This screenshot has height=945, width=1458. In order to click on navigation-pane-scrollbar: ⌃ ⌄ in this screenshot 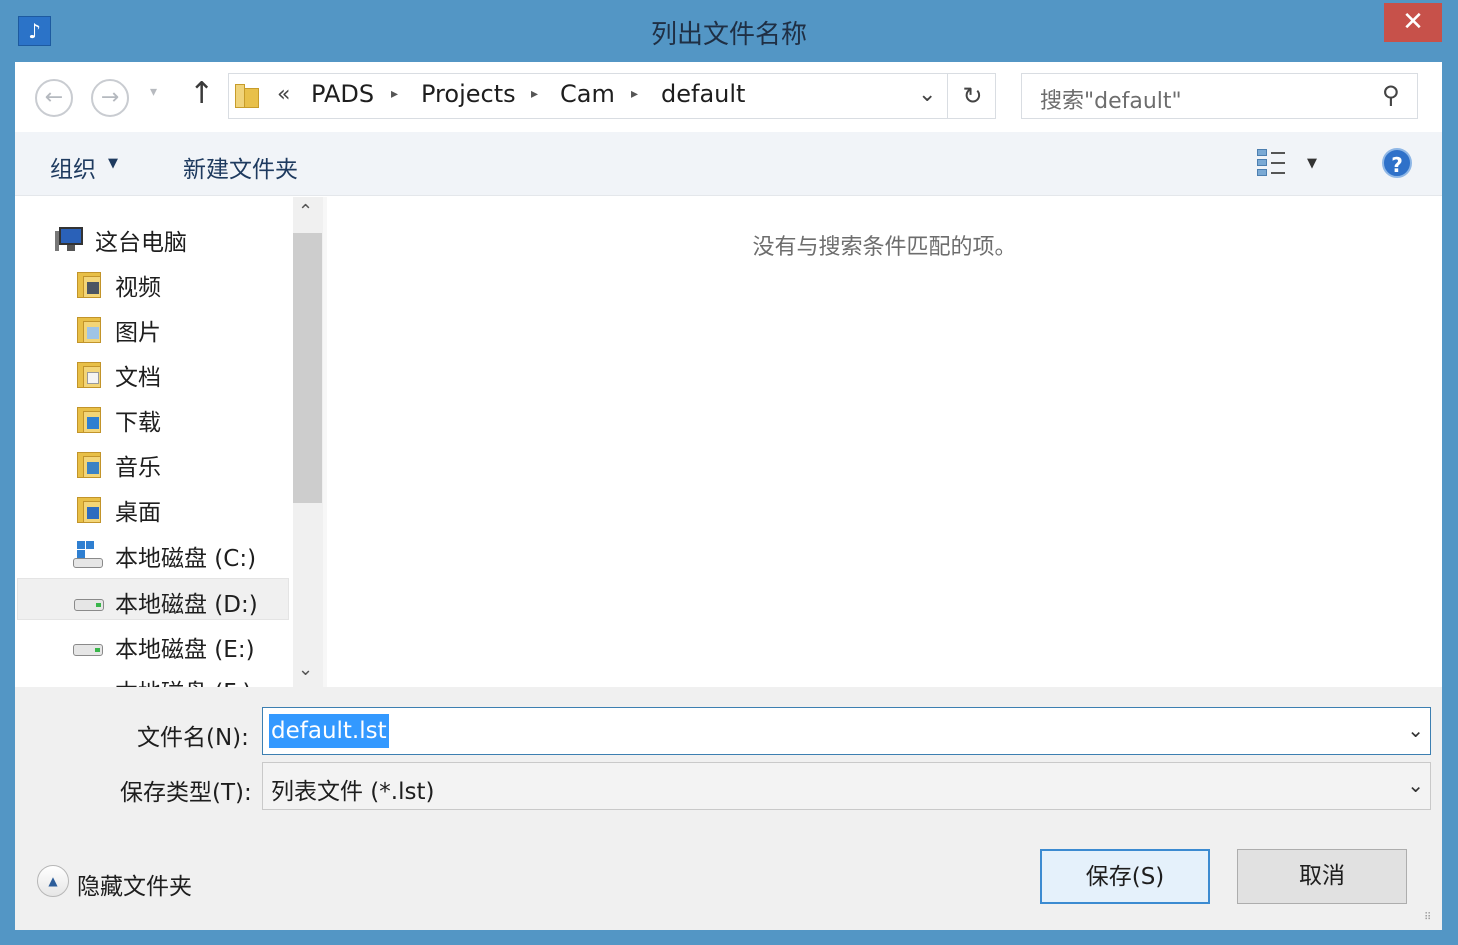, I will do `click(308, 442)`.